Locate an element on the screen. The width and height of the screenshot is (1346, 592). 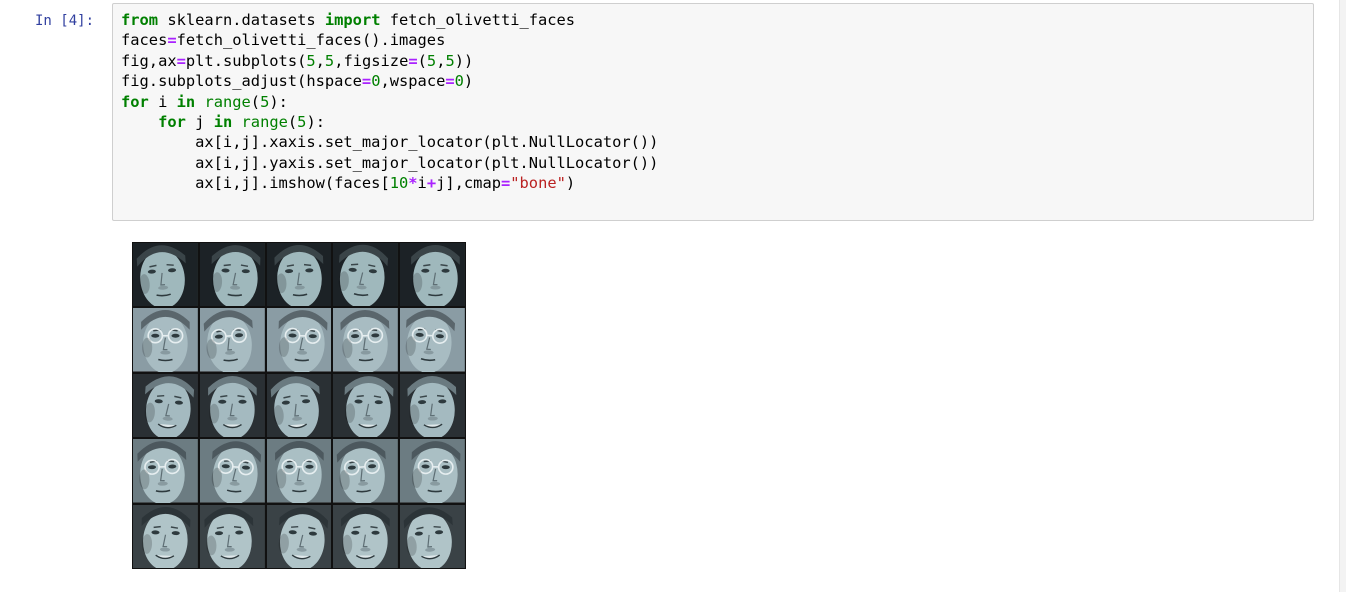
code-token: ax[i,j].imshow(faces[ is located at coordinates (255, 183).